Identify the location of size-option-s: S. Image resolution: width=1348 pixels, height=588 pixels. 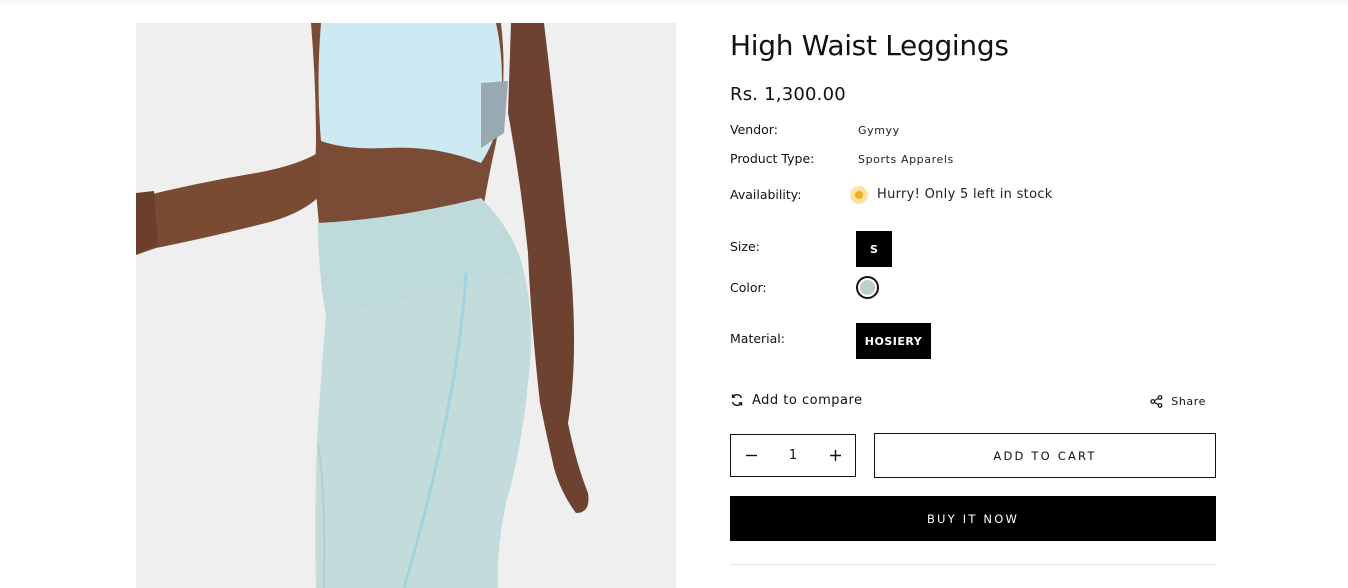
(874, 249).